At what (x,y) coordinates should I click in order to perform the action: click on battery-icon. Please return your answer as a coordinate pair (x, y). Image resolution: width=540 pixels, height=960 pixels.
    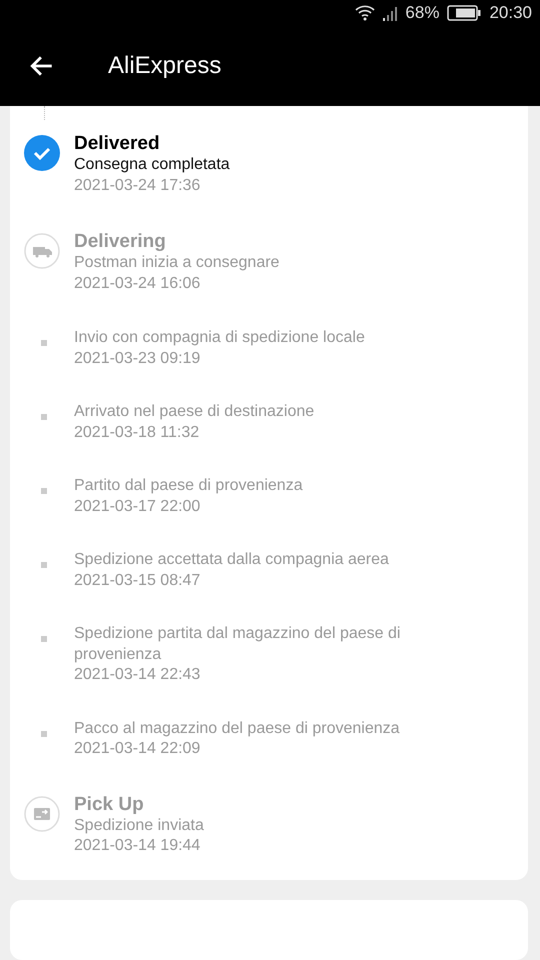
    Looking at the image, I should click on (464, 13).